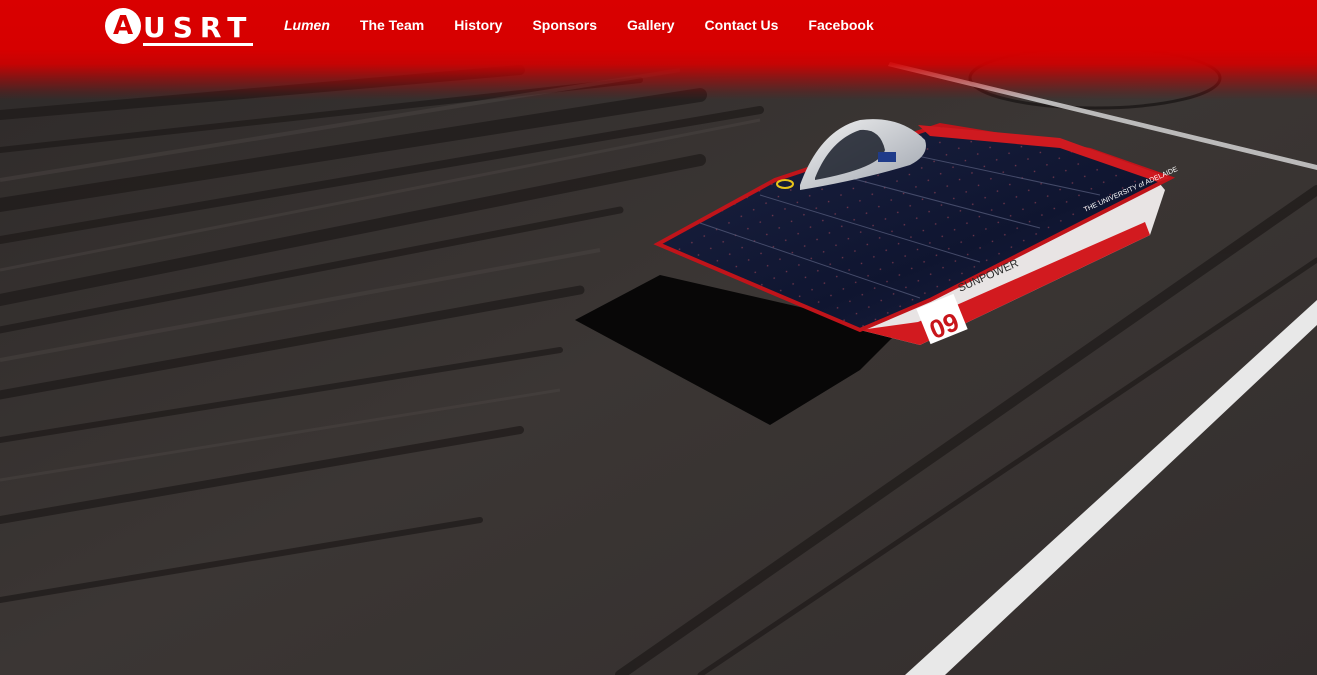  Describe the element at coordinates (307, 25) in the screenshot. I see `nav-item-lumen: Lumen` at that location.